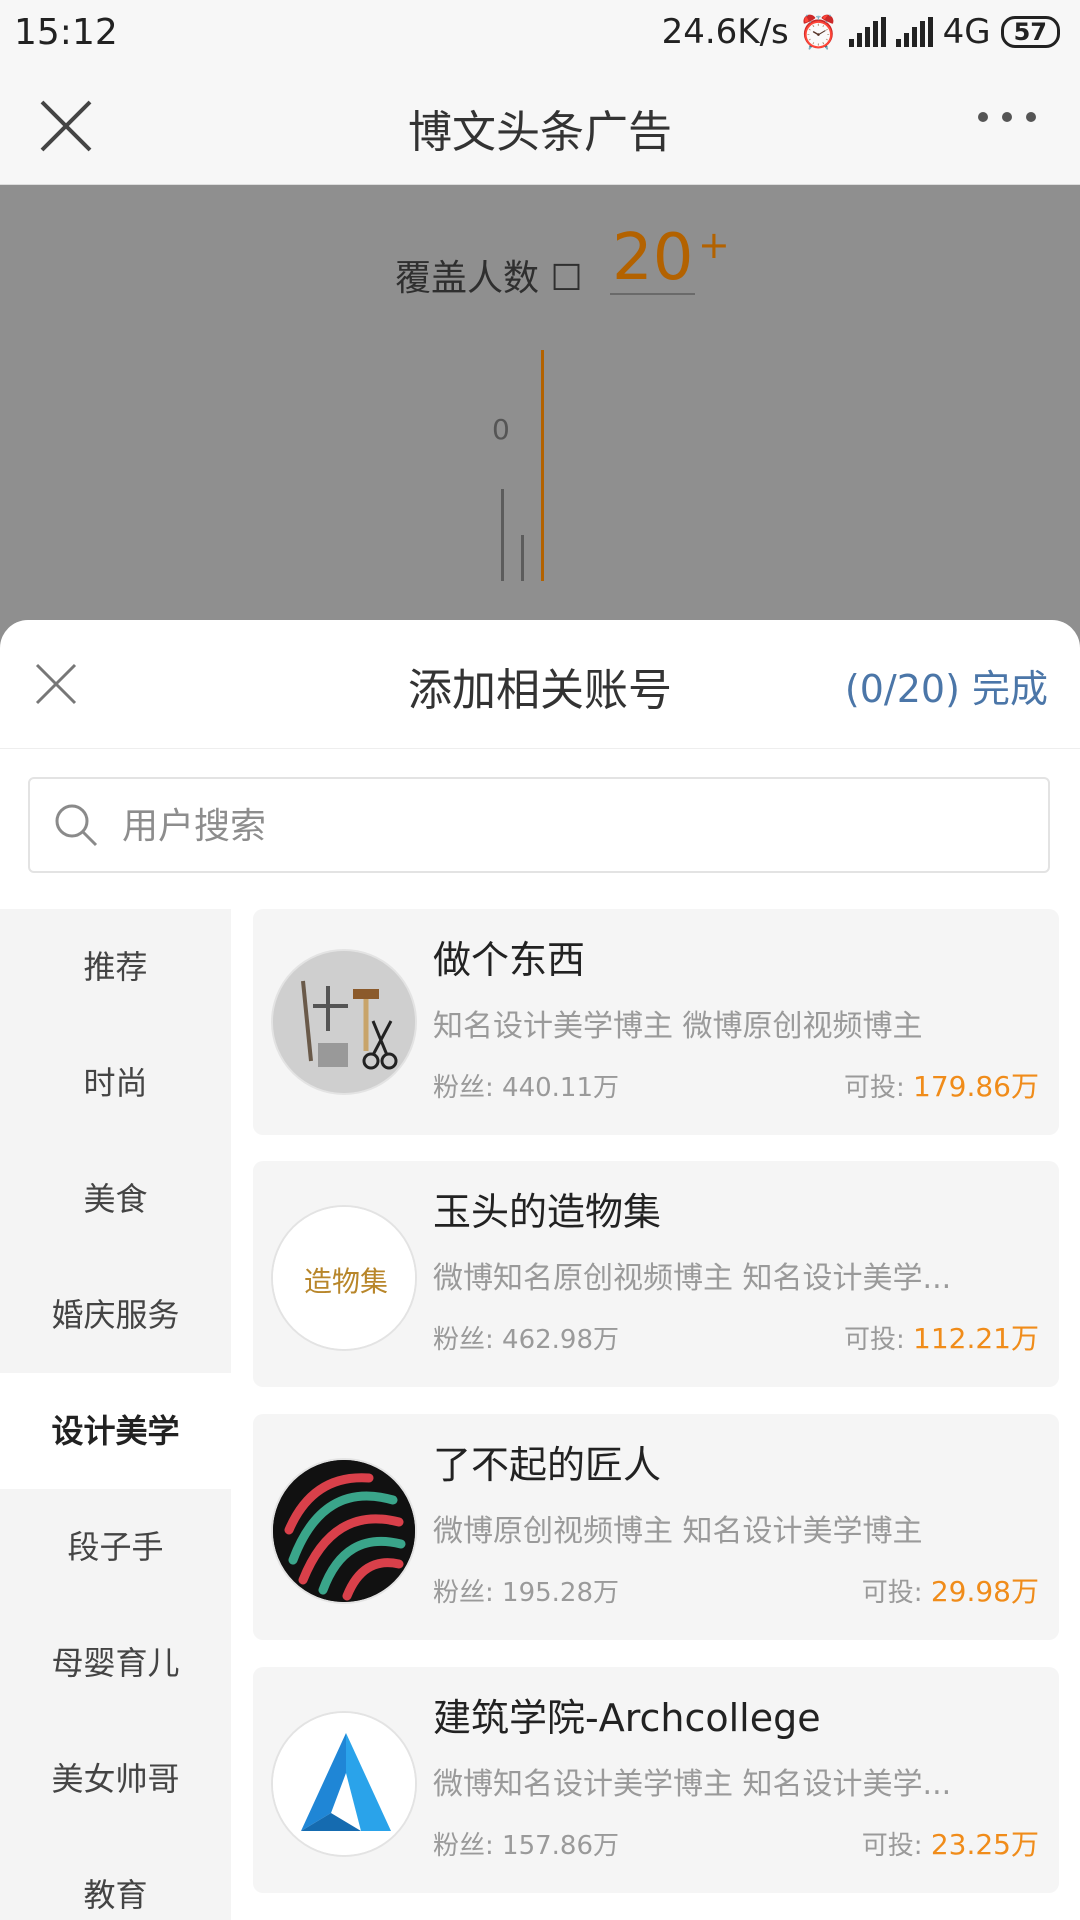 Image resolution: width=1080 pixels, height=1920 pixels. What do you see at coordinates (115, 1547) in the screenshot?
I see `category-item-jokes: 段子手` at bounding box center [115, 1547].